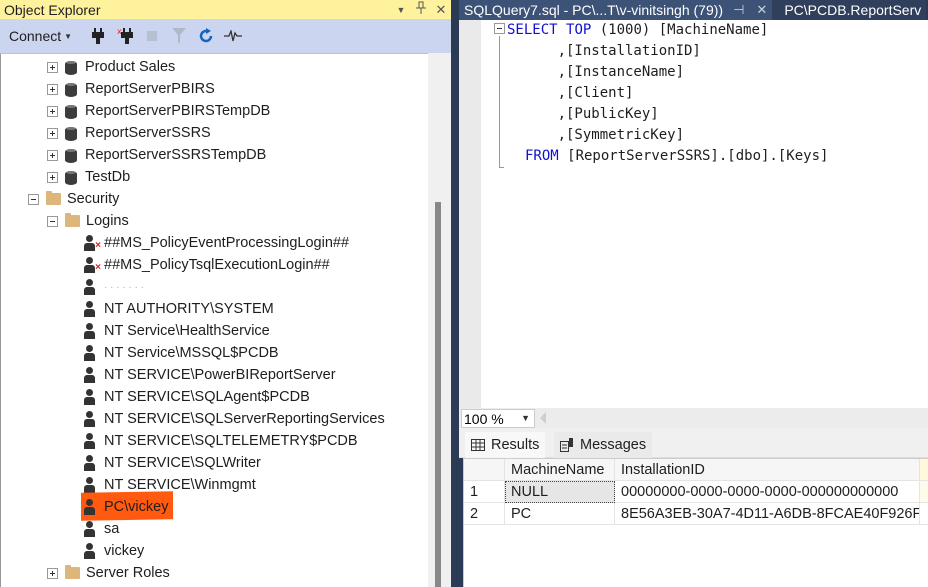  What do you see at coordinates (924, 470) in the screenshot?
I see `column-header` at bounding box center [924, 470].